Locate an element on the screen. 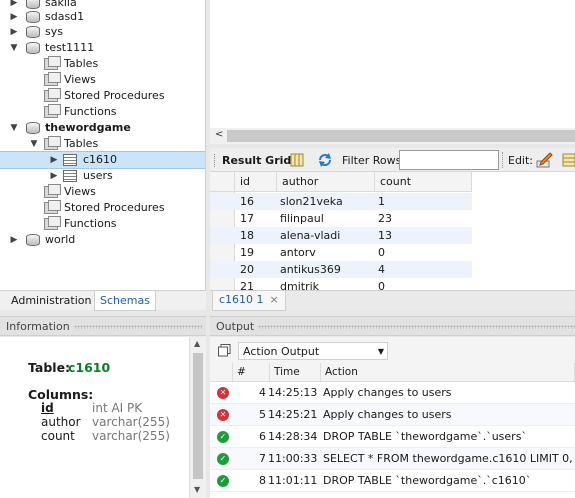 This screenshot has width=575, height=498. tab-schemas: Schemas is located at coordinates (125, 301).